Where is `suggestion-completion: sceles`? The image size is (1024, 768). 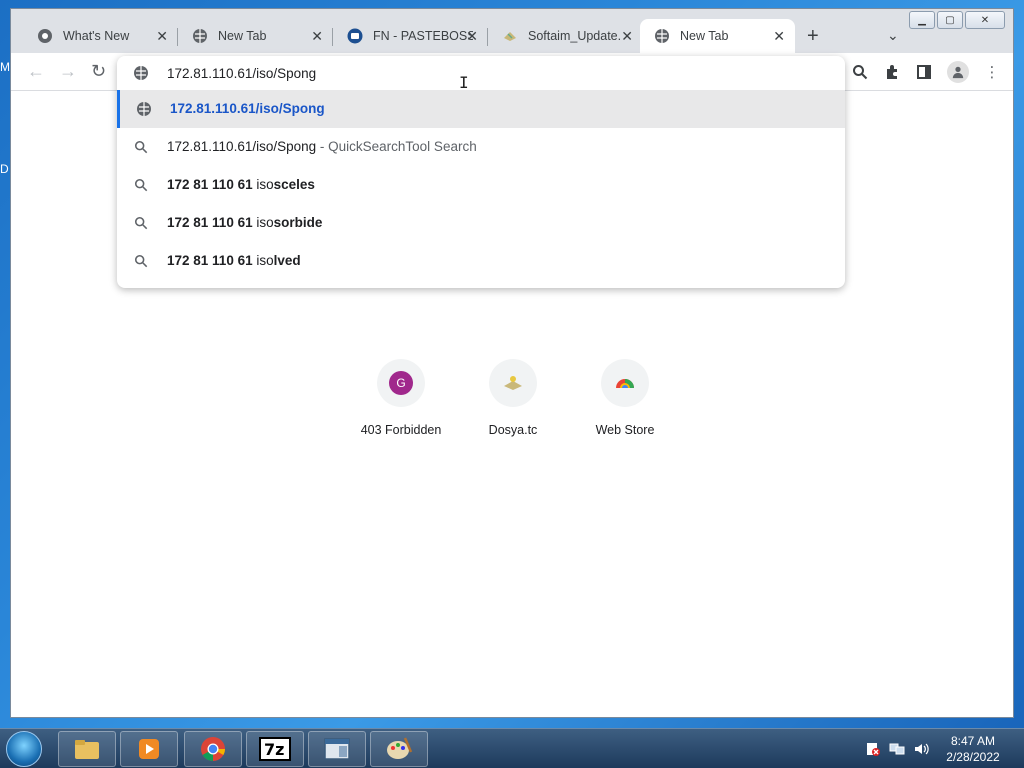 suggestion-completion: sceles is located at coordinates (294, 184).